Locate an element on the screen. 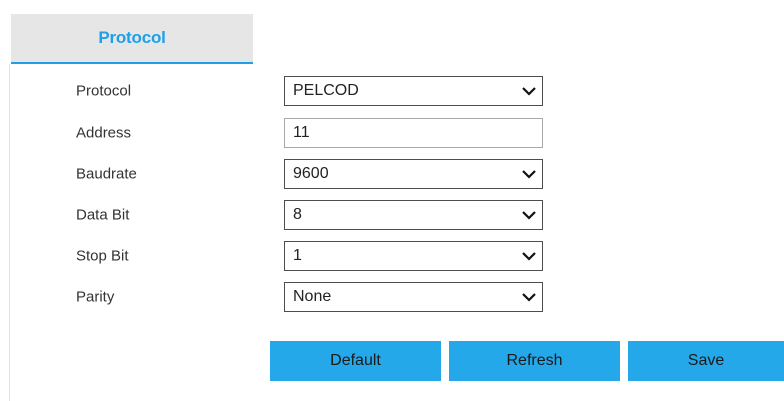  stop-bit-label: Stop Bit is located at coordinates (102, 256).